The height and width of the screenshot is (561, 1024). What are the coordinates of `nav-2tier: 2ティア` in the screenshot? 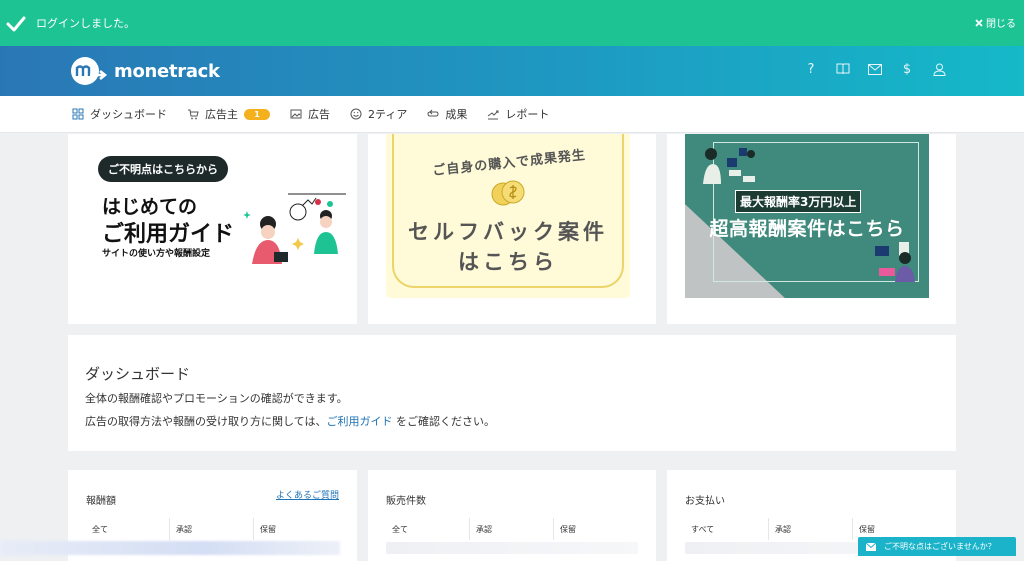 It's located at (378, 114).